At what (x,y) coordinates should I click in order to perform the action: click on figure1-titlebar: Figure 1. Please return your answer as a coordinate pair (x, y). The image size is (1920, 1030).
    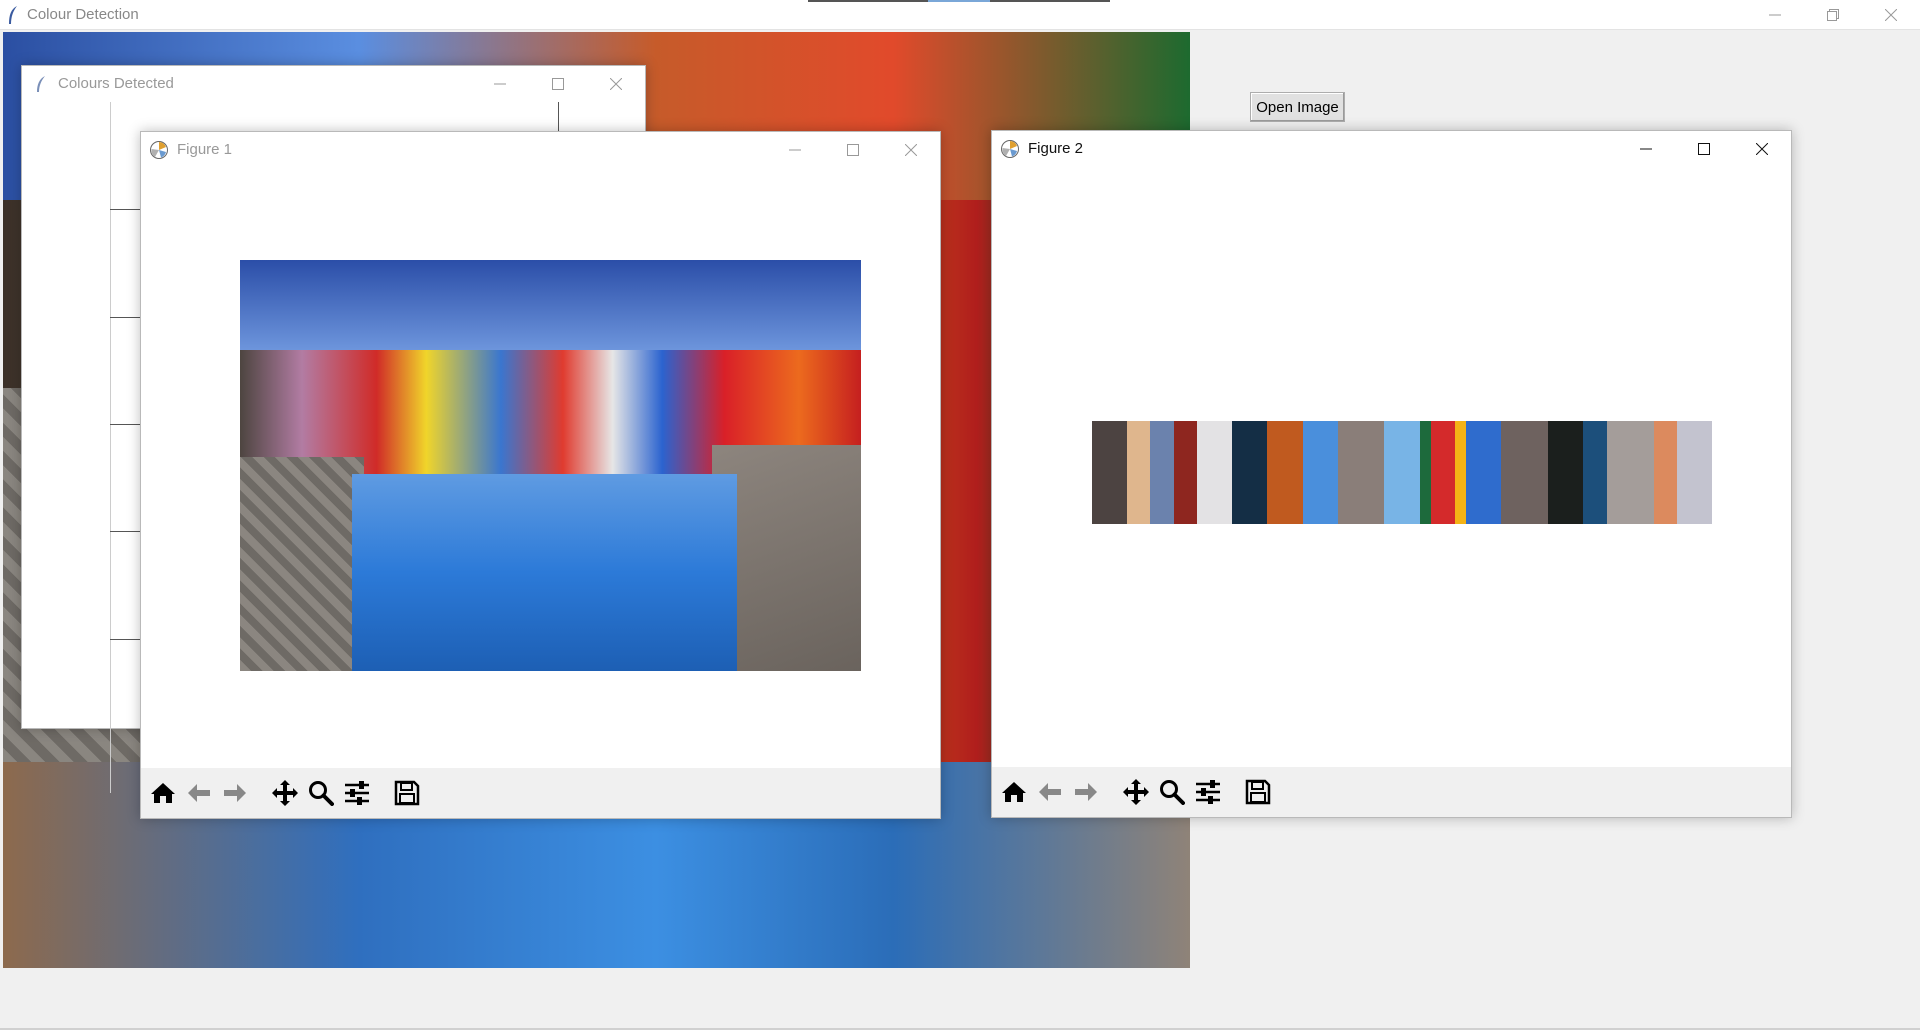
    Looking at the image, I should click on (540, 150).